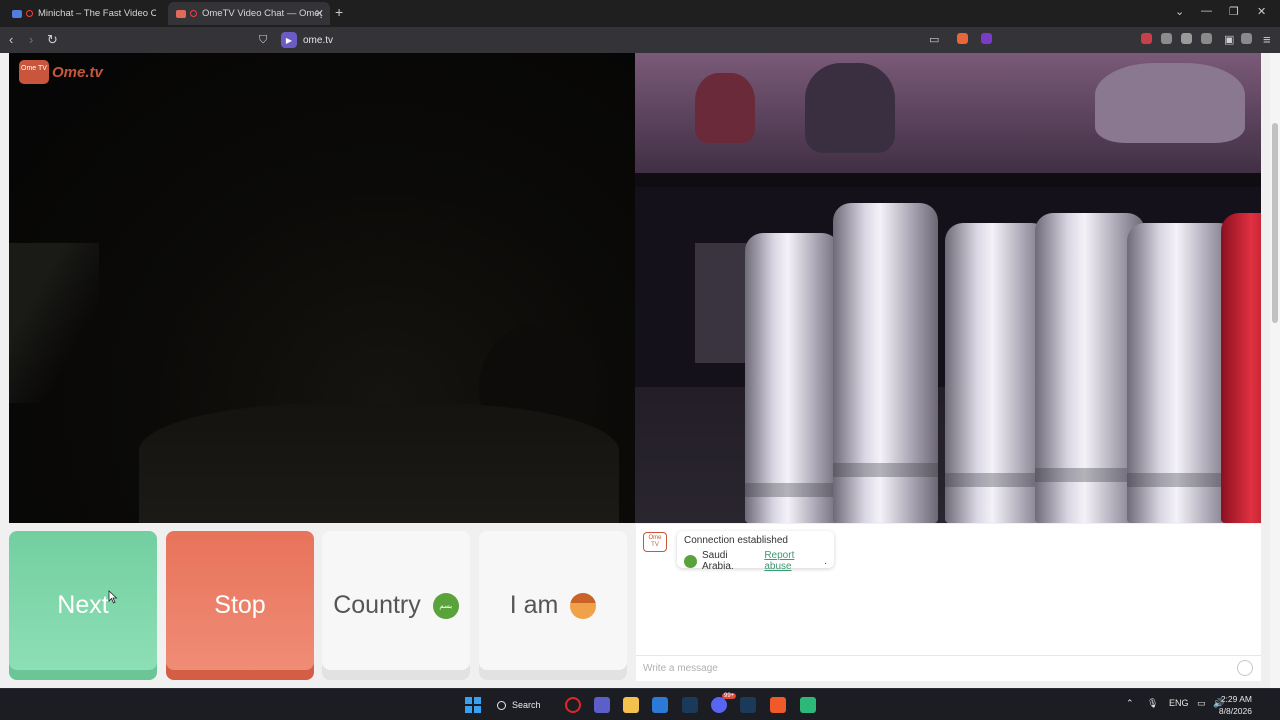 This screenshot has width=1280, height=720. I want to click on report-abuse-link: Report abuse, so click(794, 561).